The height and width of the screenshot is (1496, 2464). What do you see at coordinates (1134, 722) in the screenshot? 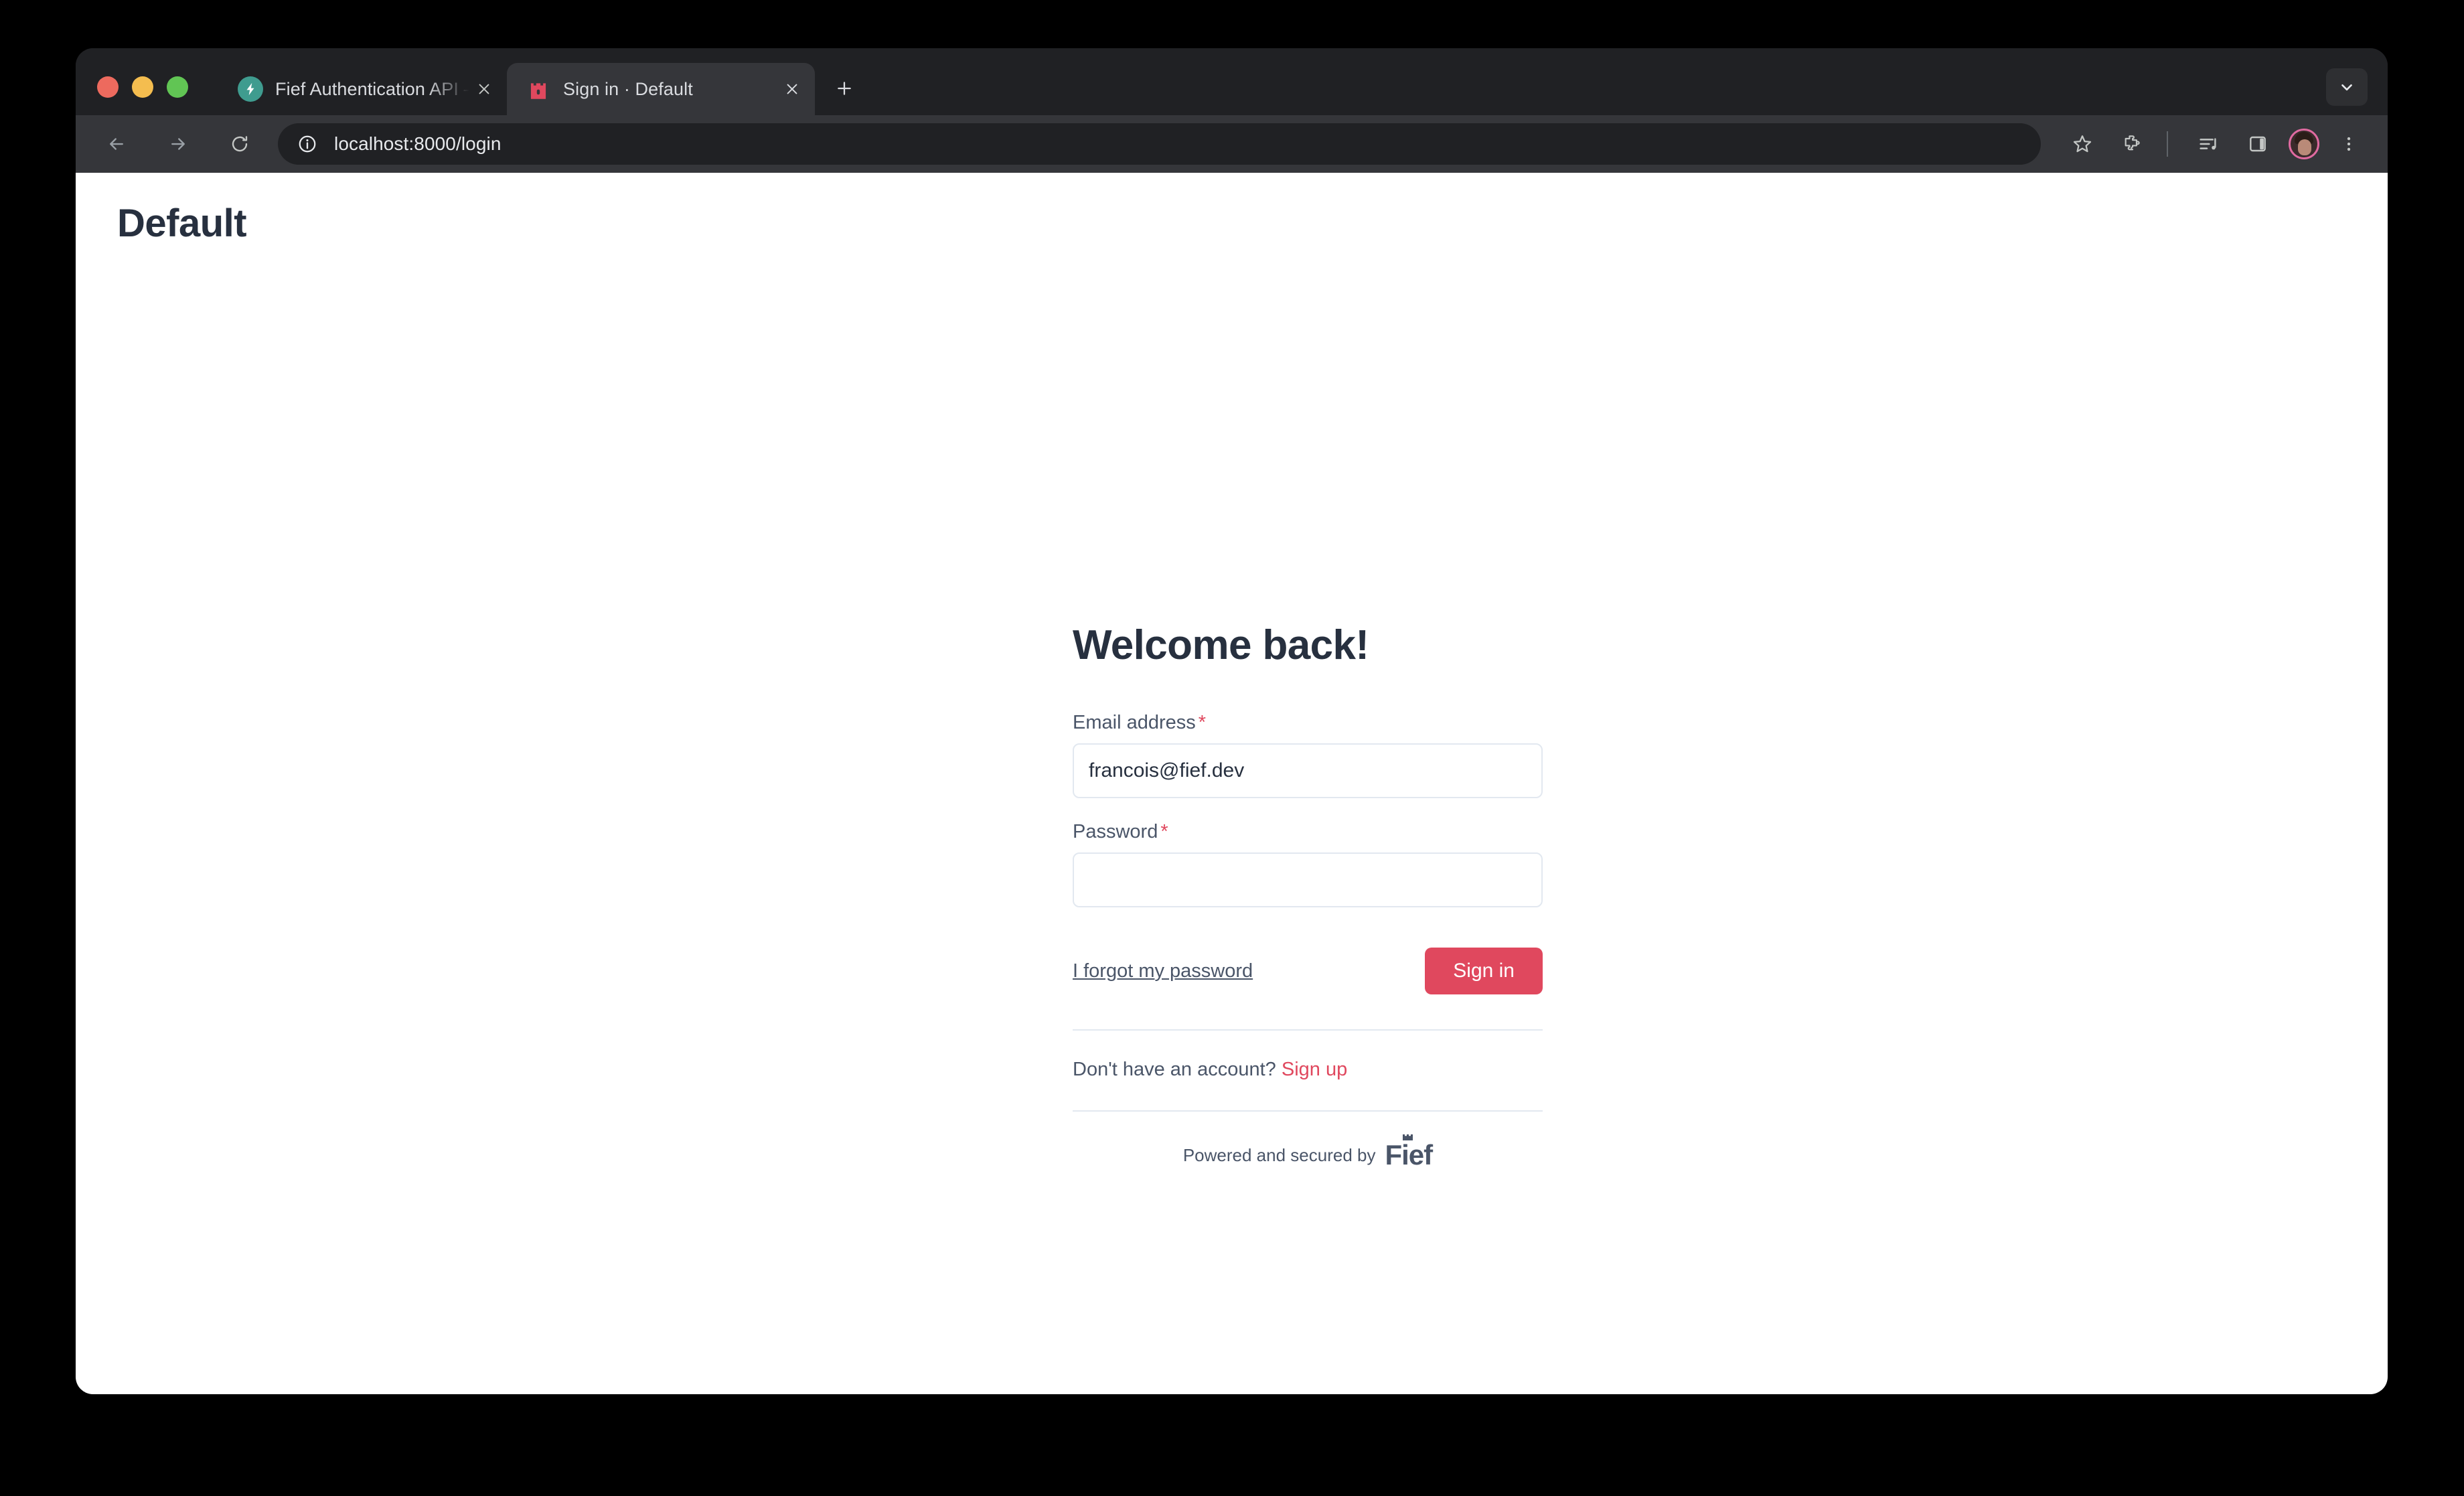
I see `email-label-text: Email address` at bounding box center [1134, 722].